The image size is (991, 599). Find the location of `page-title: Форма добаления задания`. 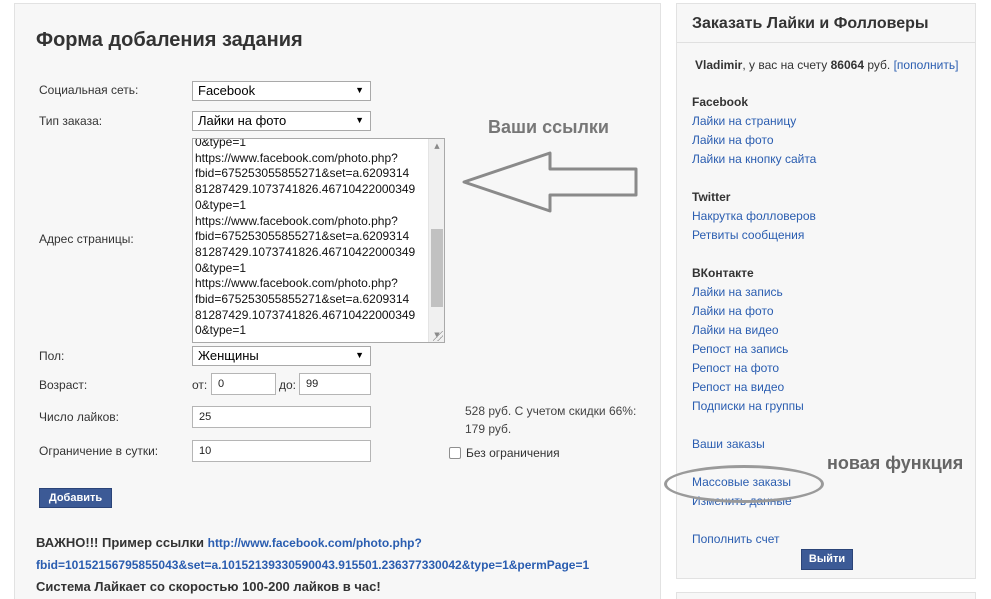

page-title: Форма добаления задания is located at coordinates (169, 40).